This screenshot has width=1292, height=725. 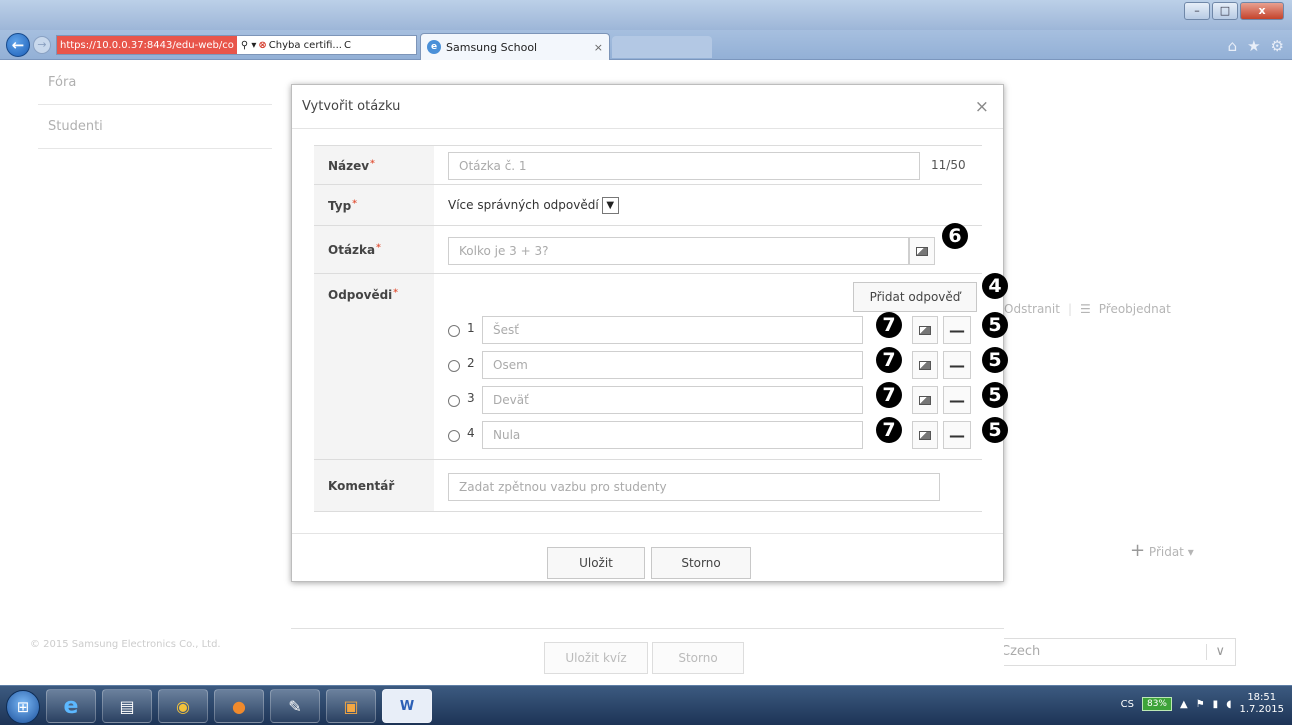 What do you see at coordinates (262, 45) in the screenshot?
I see `cert-warning-icon: ⊗` at bounding box center [262, 45].